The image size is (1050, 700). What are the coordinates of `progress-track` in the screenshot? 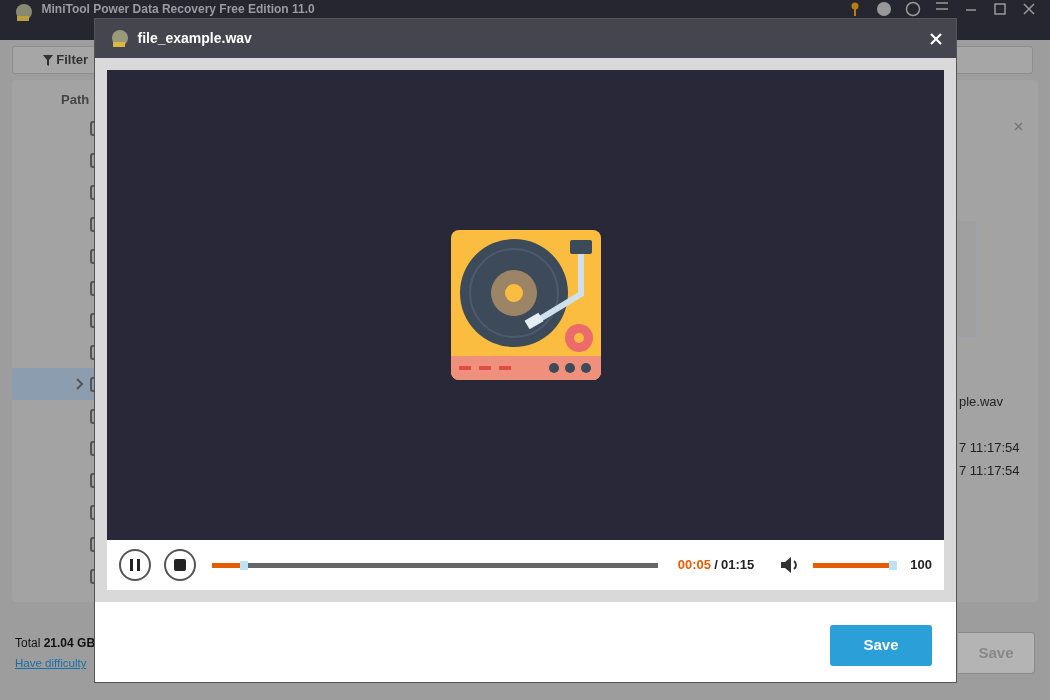 It's located at (435, 565).